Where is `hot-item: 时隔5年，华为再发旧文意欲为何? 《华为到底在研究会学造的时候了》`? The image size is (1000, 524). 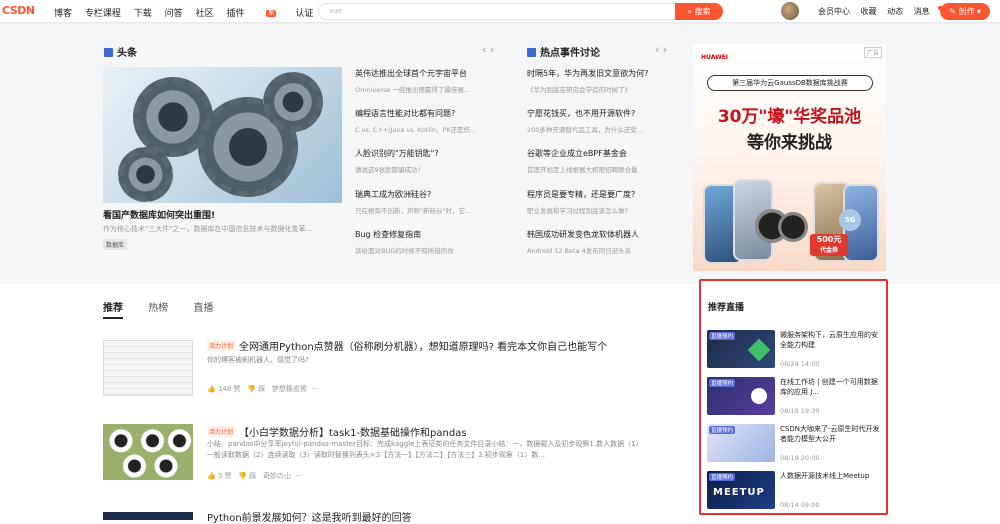 hot-item: 时隔5年，华为再发旧文意欲为何? 《华为到底在研究会学造的时候了》 is located at coordinates (602, 81).